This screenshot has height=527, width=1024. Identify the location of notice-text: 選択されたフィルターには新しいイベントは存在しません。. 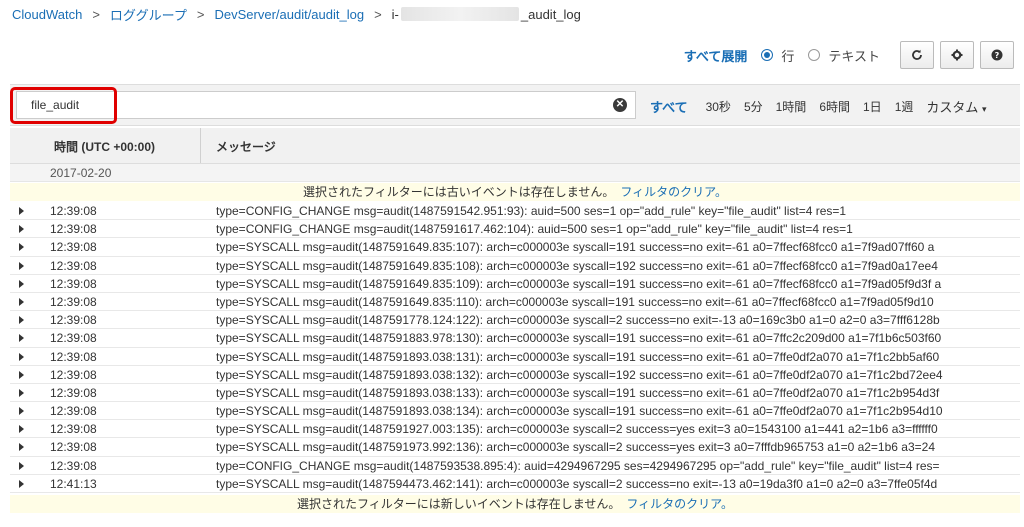
(459, 504).